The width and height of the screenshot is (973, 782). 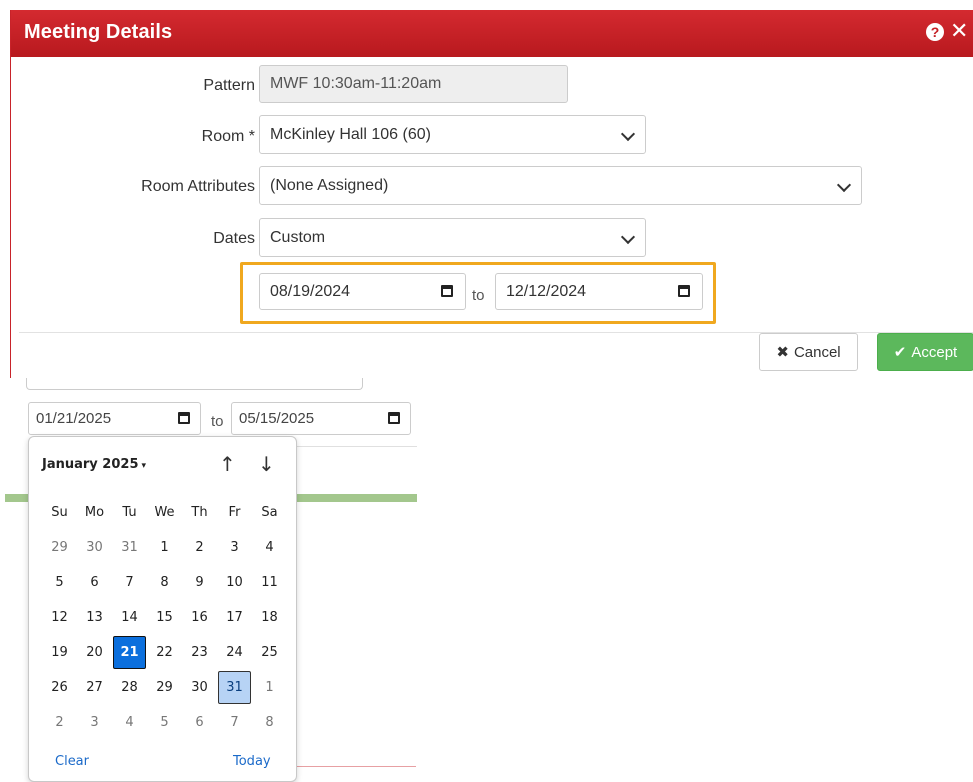 I want to click on end-date-input: 05/15/2025, so click(x=321, y=418).